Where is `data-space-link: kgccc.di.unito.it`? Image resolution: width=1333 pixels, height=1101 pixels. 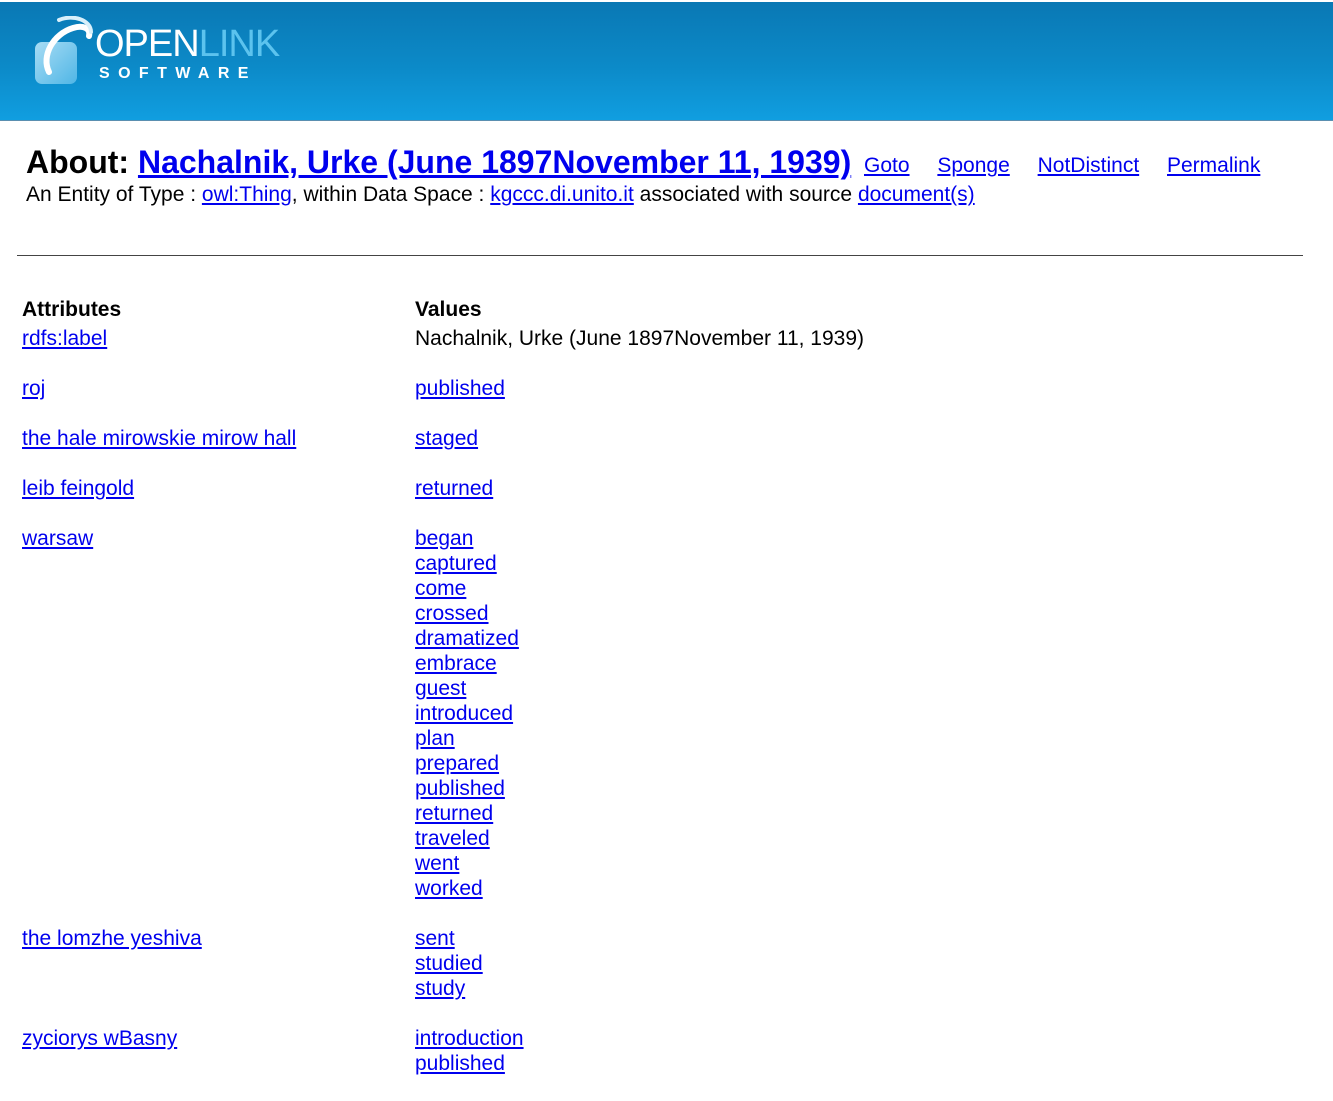
data-space-link: kgccc.di.unito.it is located at coordinates (562, 194).